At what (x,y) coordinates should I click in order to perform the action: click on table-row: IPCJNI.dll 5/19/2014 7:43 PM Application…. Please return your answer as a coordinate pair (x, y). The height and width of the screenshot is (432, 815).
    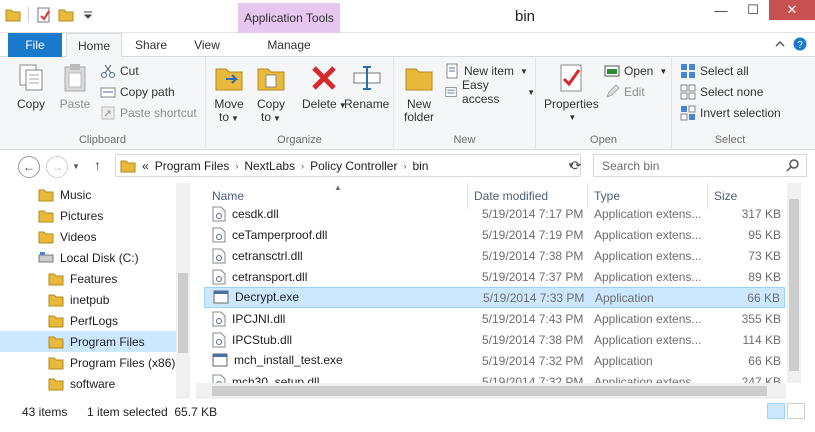
    Looking at the image, I should click on (494, 319).